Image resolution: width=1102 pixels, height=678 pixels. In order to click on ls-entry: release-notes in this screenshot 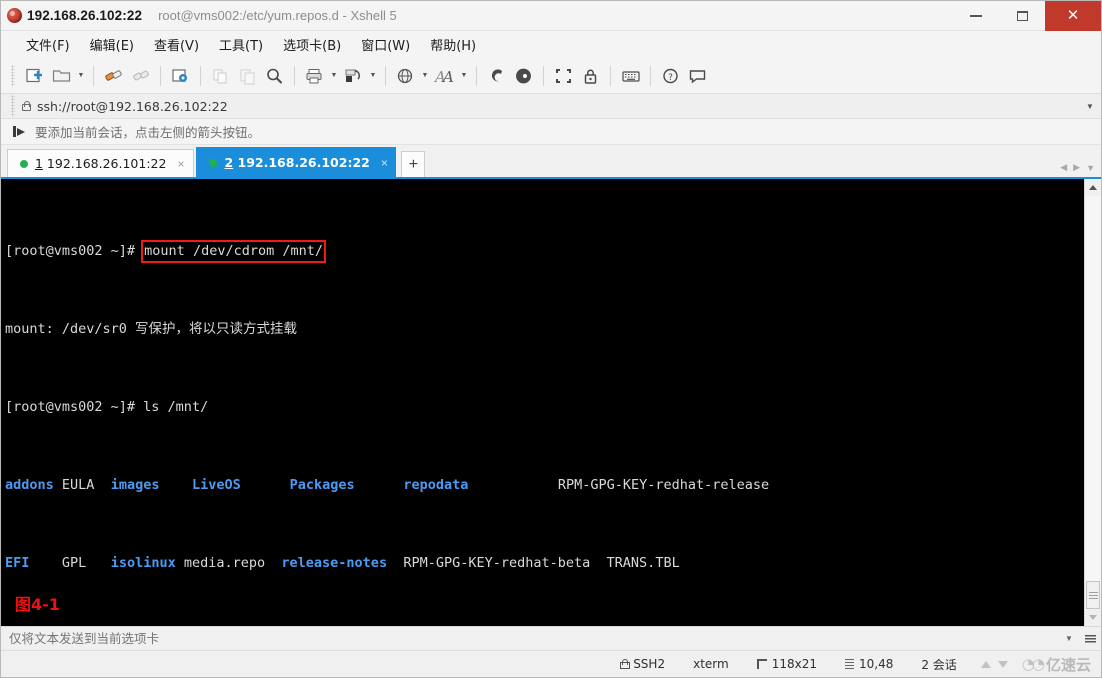, I will do `click(334, 562)`.